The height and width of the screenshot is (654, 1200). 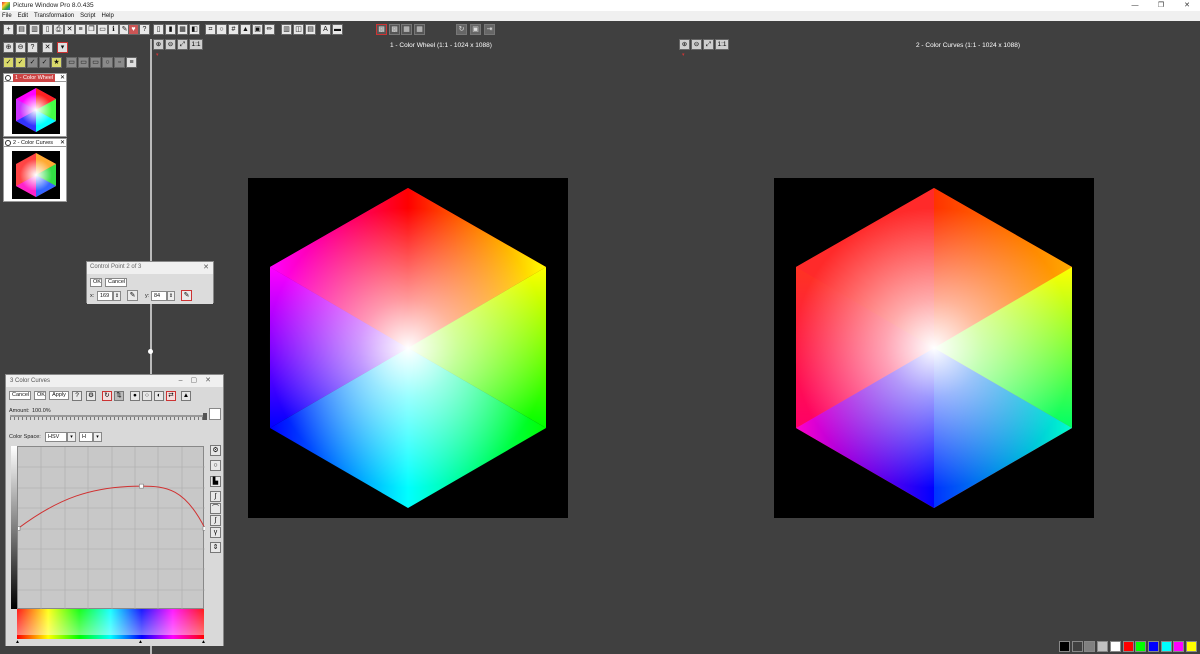 What do you see at coordinates (20, 395) in the screenshot?
I see `curves-cancel-button: Cancel` at bounding box center [20, 395].